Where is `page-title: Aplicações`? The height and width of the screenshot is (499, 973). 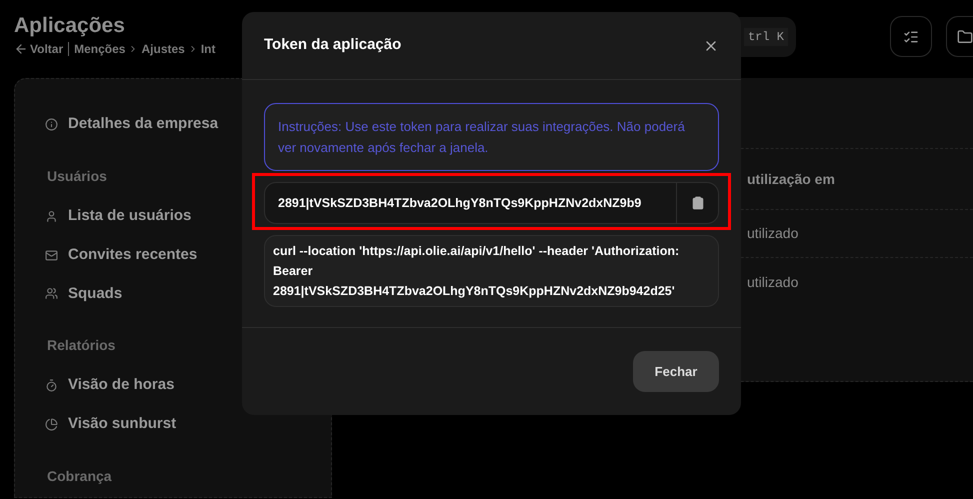
page-title: Aplicações is located at coordinates (70, 26).